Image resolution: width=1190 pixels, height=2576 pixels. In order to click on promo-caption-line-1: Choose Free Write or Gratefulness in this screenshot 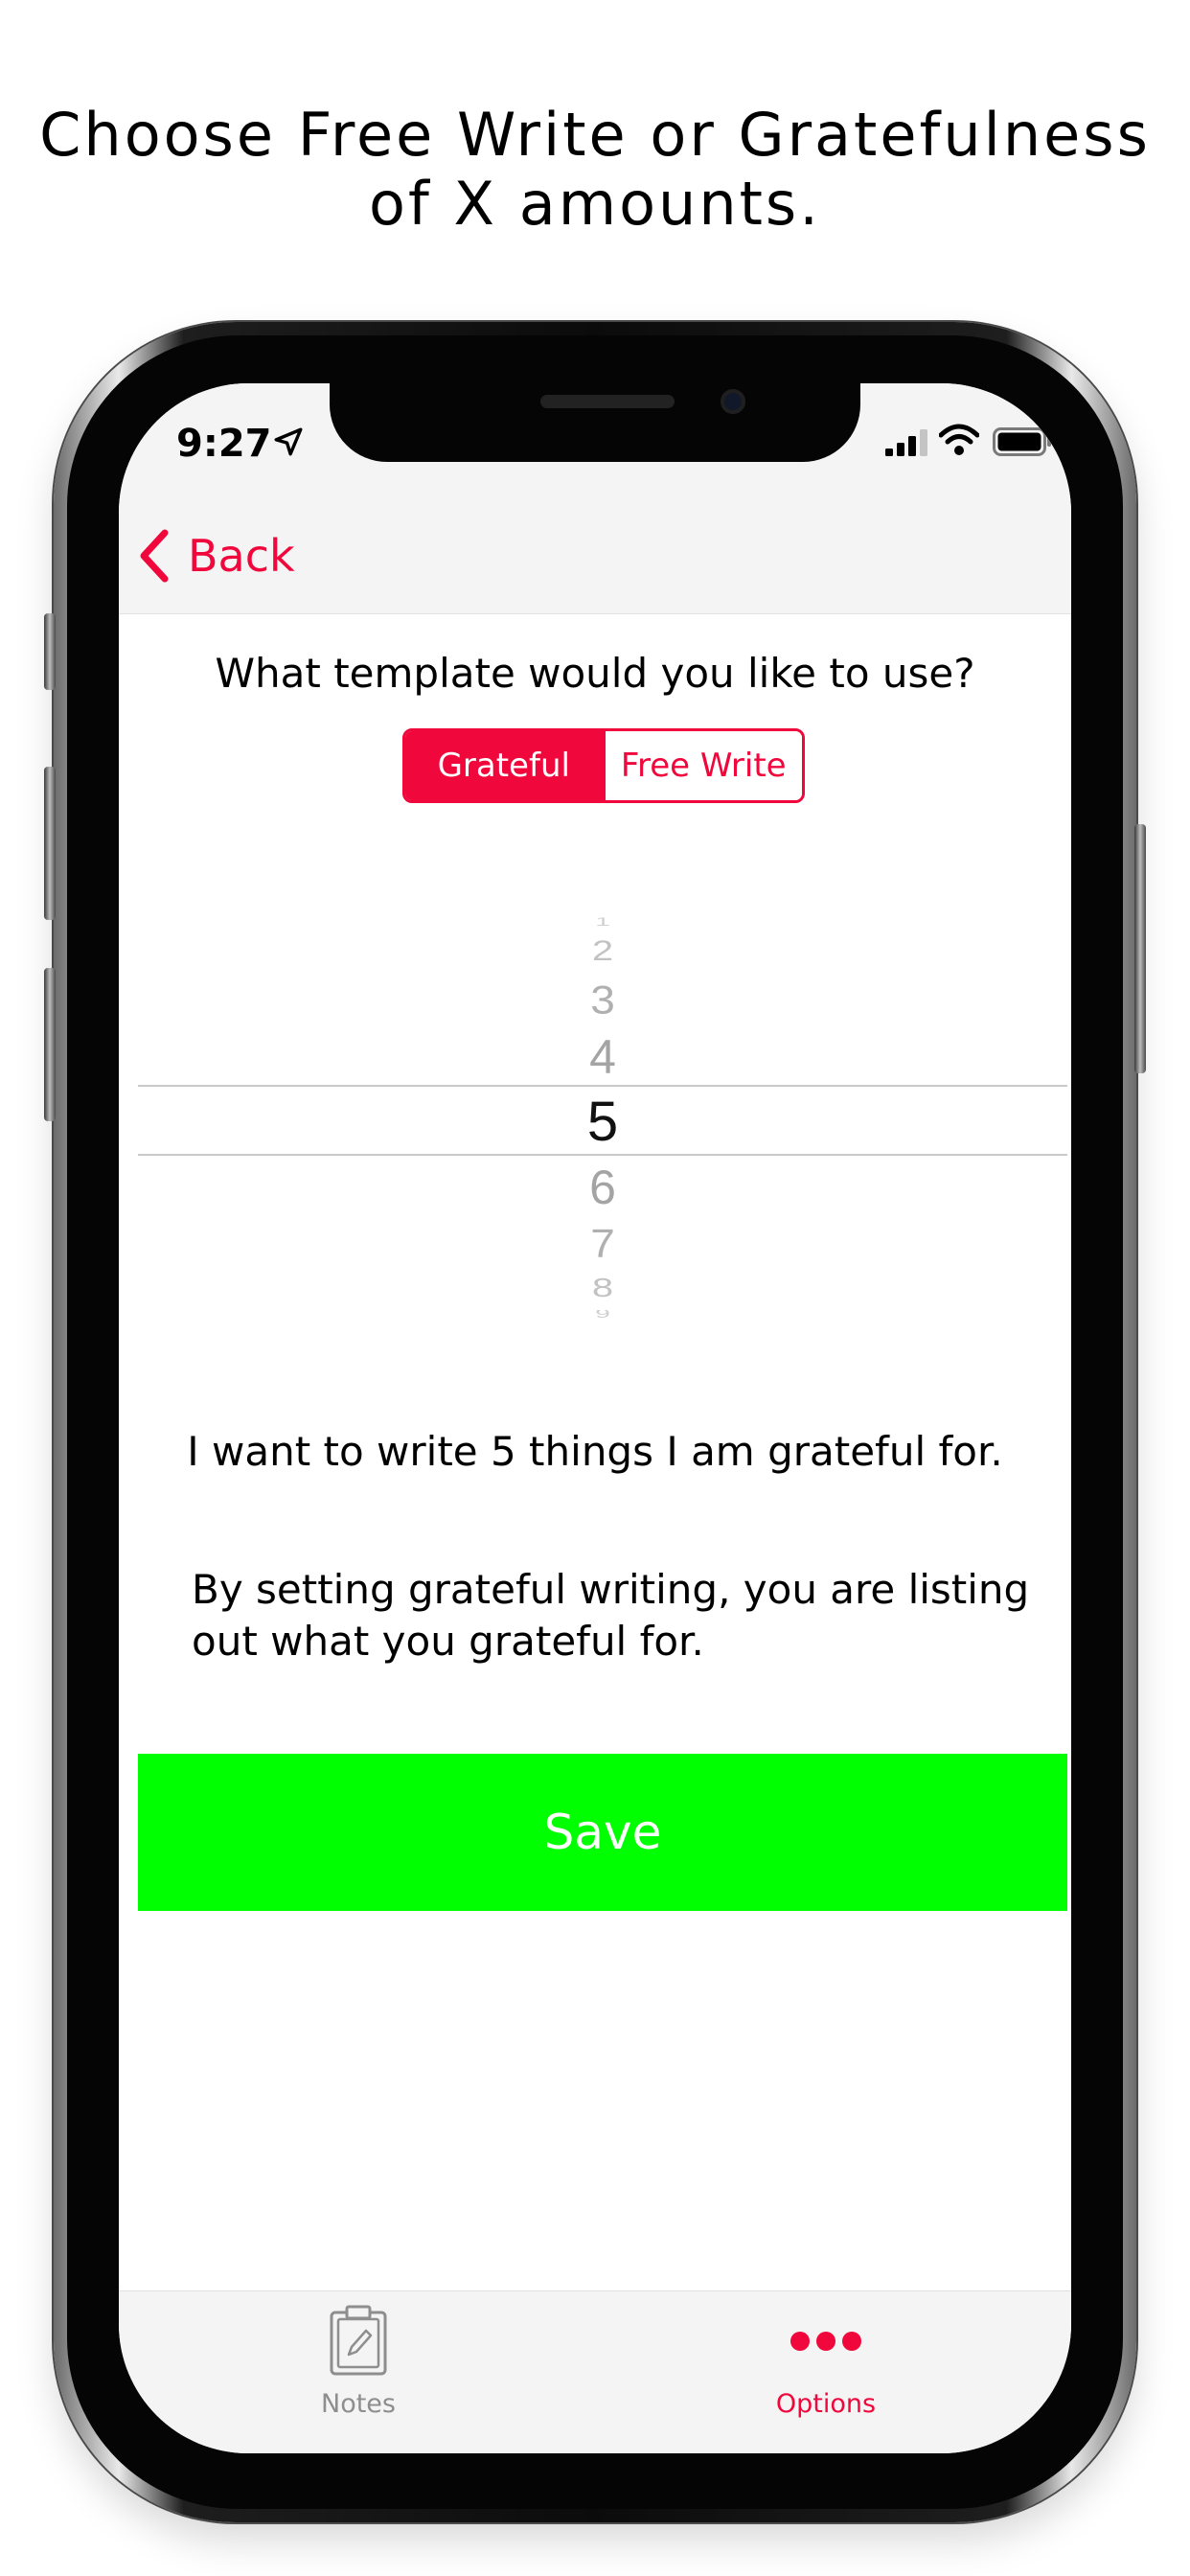, I will do `click(595, 135)`.